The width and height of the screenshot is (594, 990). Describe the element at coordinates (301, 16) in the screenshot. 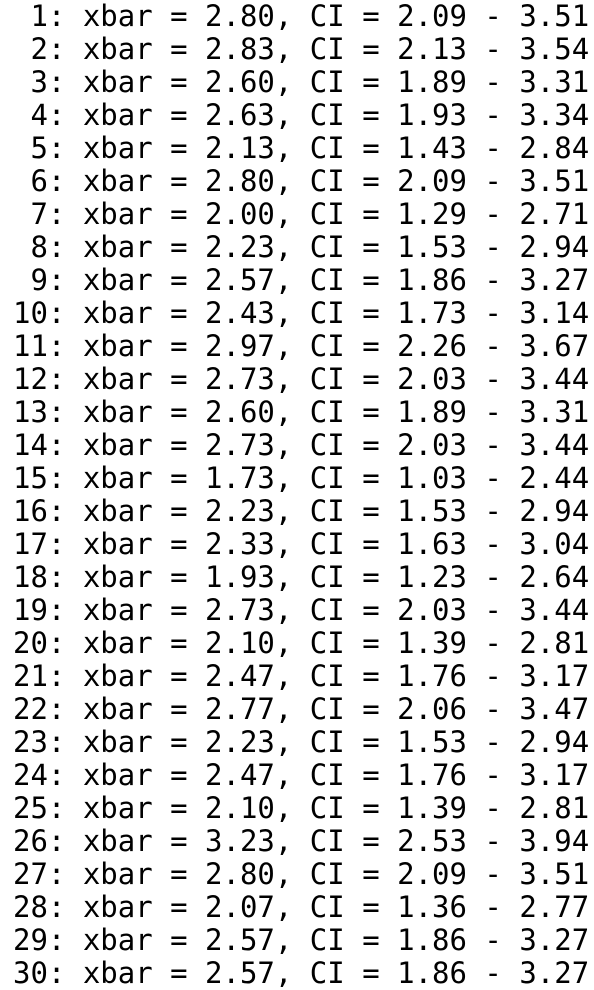

I see `output-line: 1: xbar = 2.80, CI = 2.09 - 3.51` at that location.